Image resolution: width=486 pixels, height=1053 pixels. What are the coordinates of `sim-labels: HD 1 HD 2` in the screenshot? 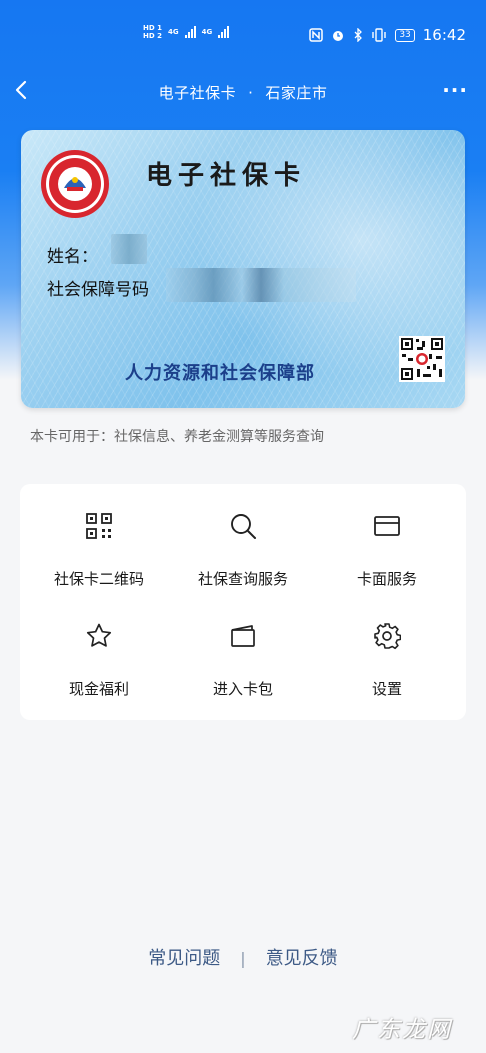 It's located at (152, 32).